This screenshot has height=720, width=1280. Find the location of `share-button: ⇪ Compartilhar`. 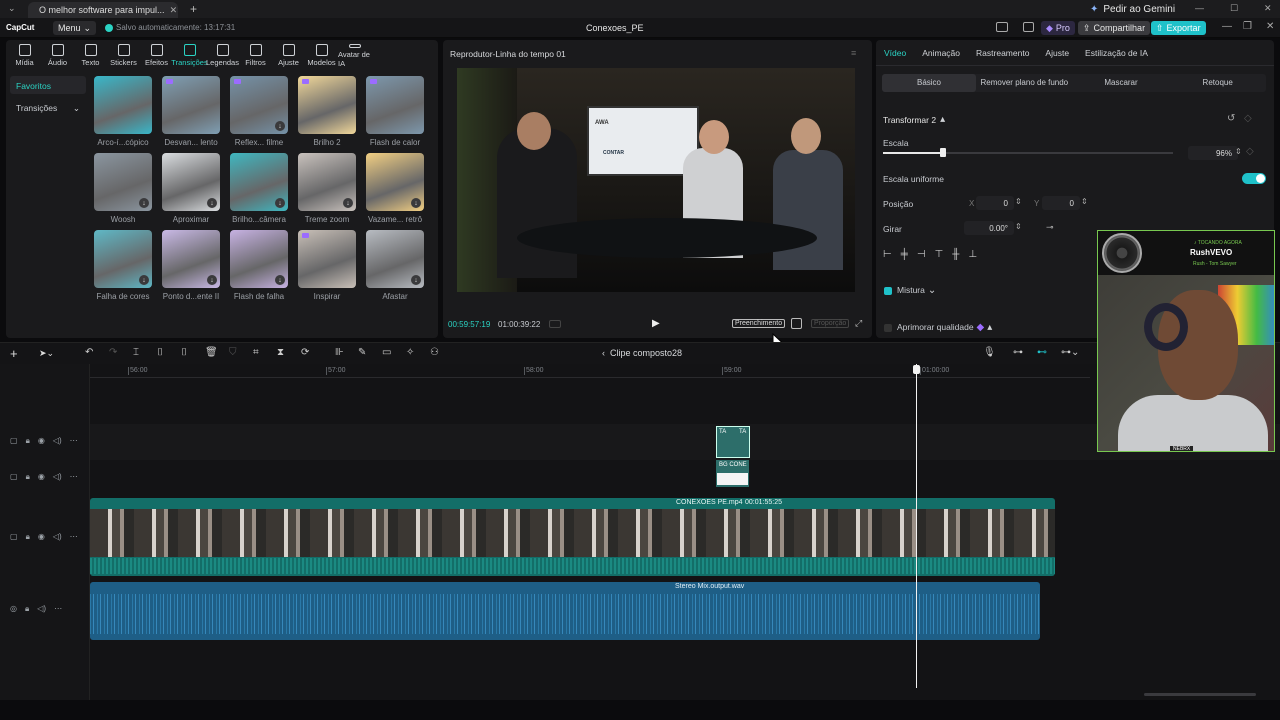

share-button: ⇪ Compartilhar is located at coordinates (1114, 28).